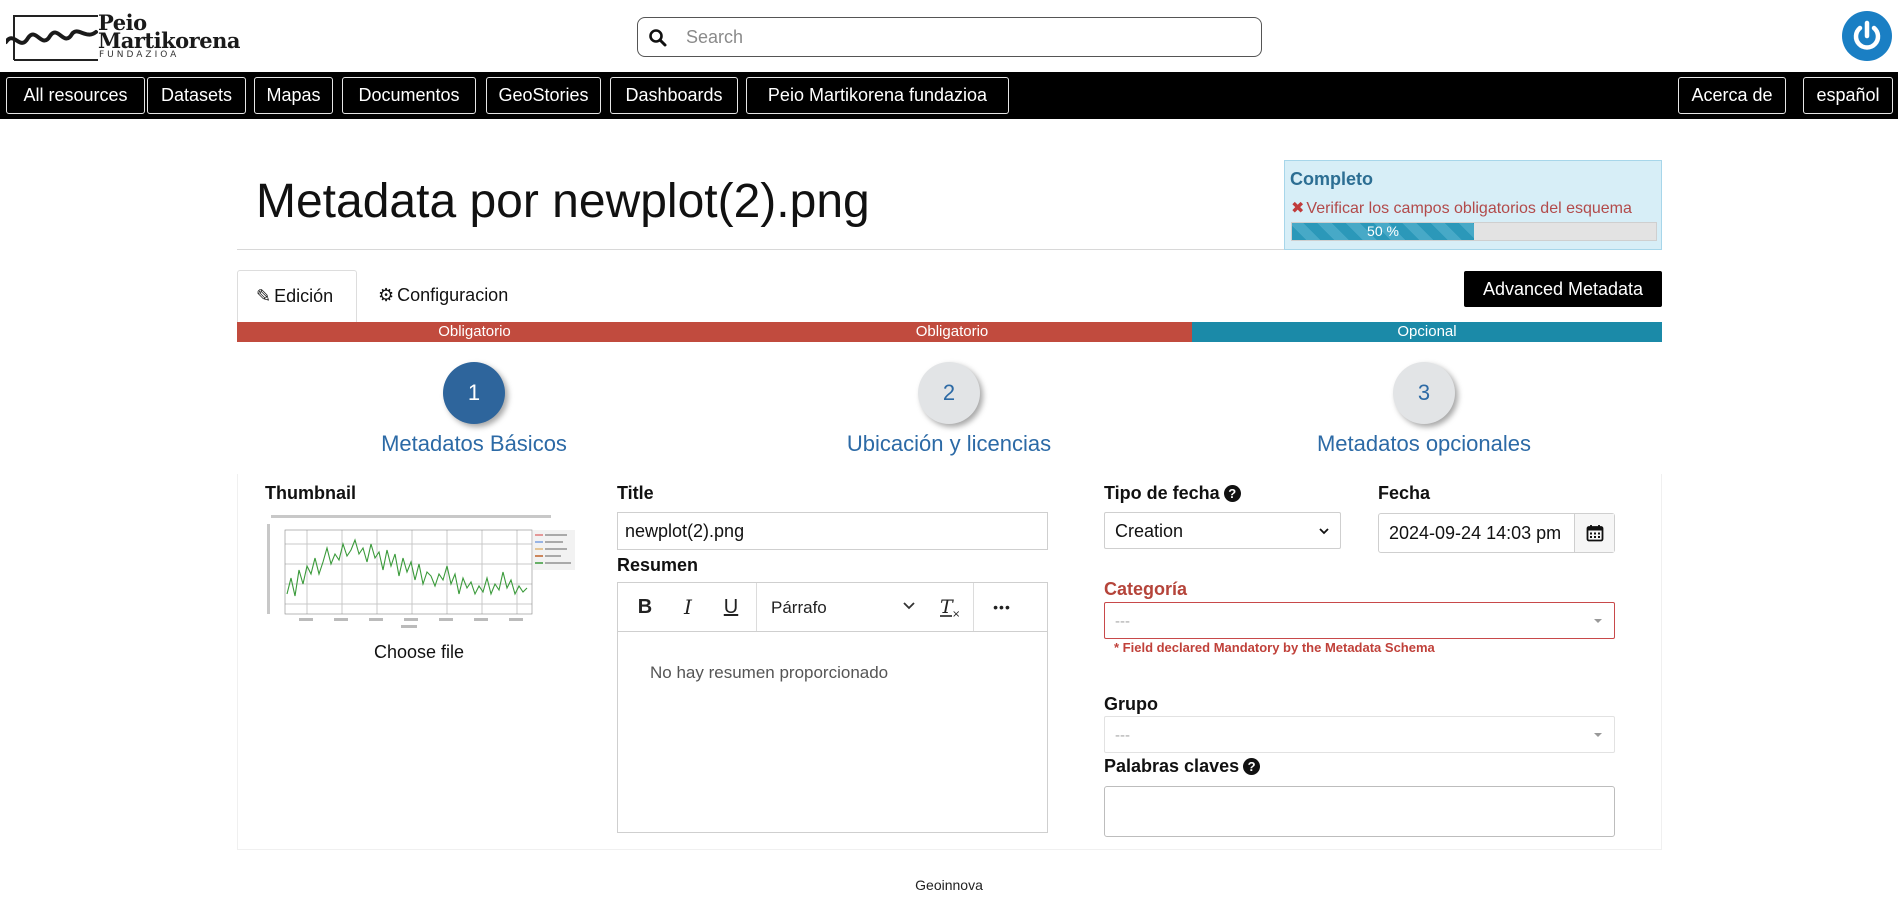  Describe the element at coordinates (1002, 607) in the screenshot. I see `more-options-button: •••` at that location.